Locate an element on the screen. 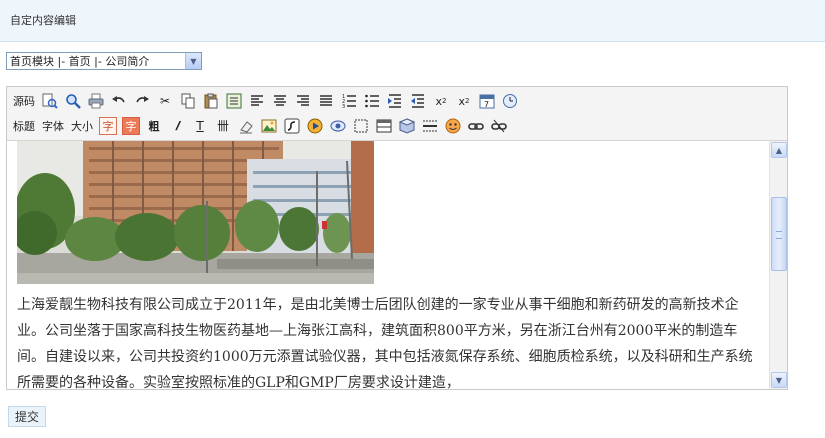  editor-toolbar: 源码 ✂ 123 x2 x2 7 标题 字体 大小 字 字 粗 𝐼 T 卌 is located at coordinates (397, 114).